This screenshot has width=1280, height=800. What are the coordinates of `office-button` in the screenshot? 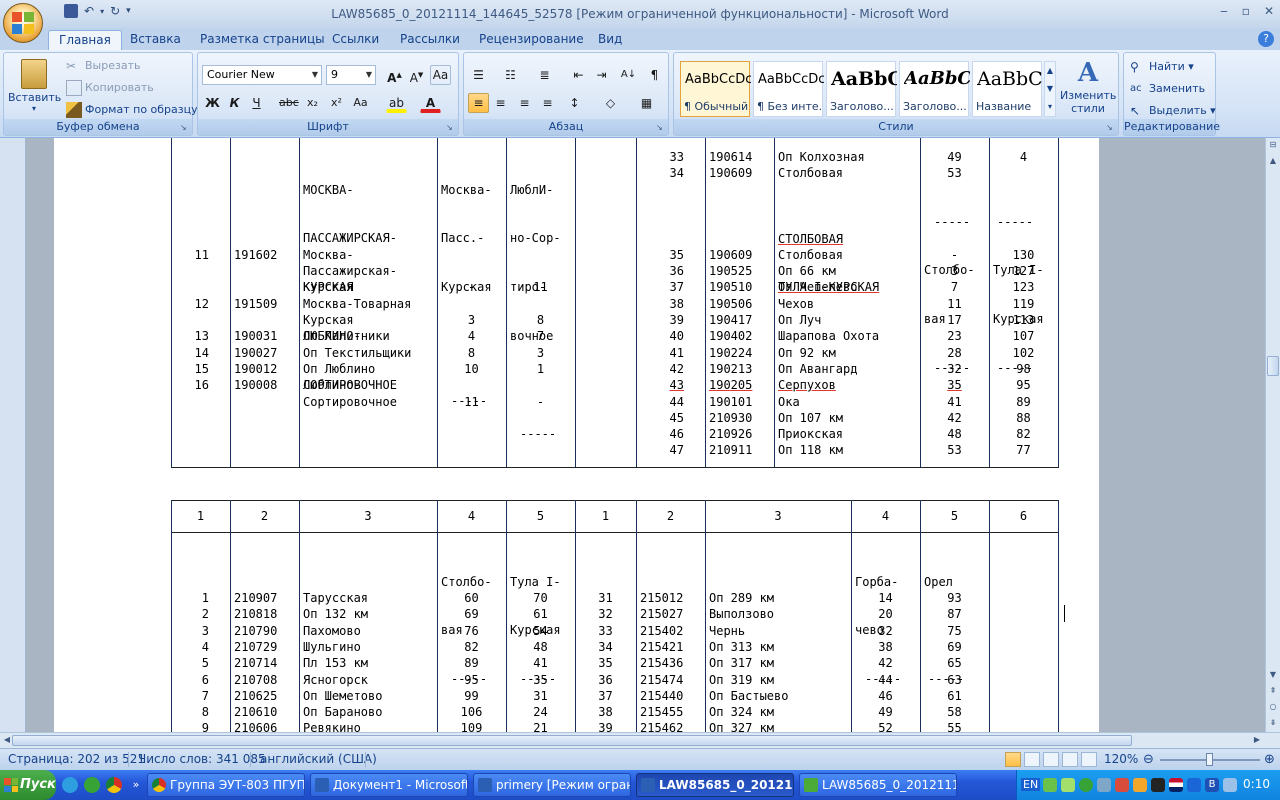 It's located at (23, 23).